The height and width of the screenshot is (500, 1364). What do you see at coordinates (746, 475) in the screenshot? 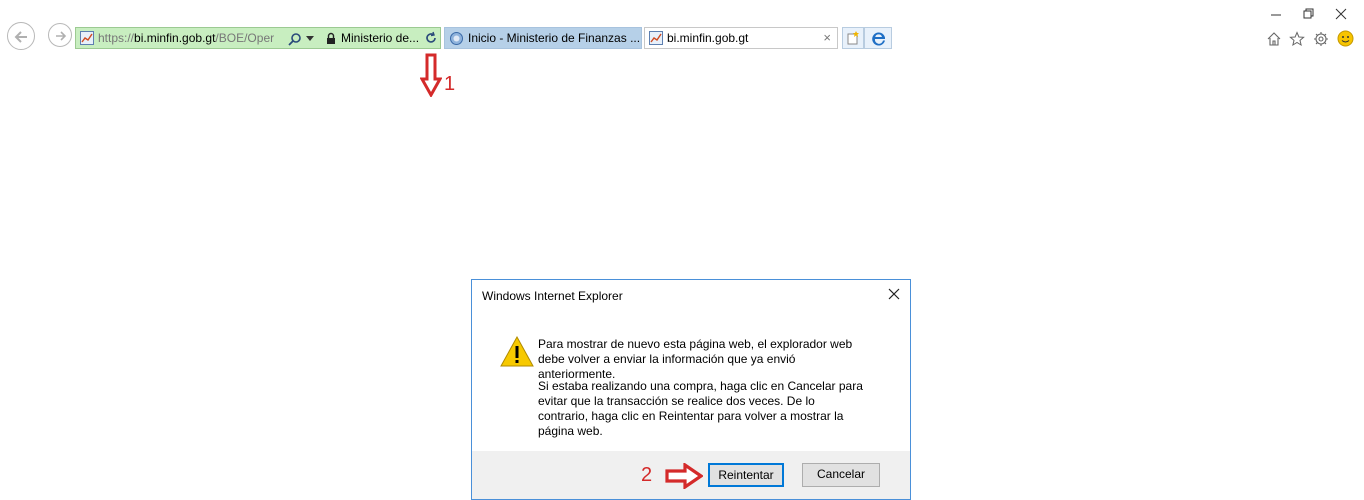
I see `retry-button: Reintentar` at bounding box center [746, 475].